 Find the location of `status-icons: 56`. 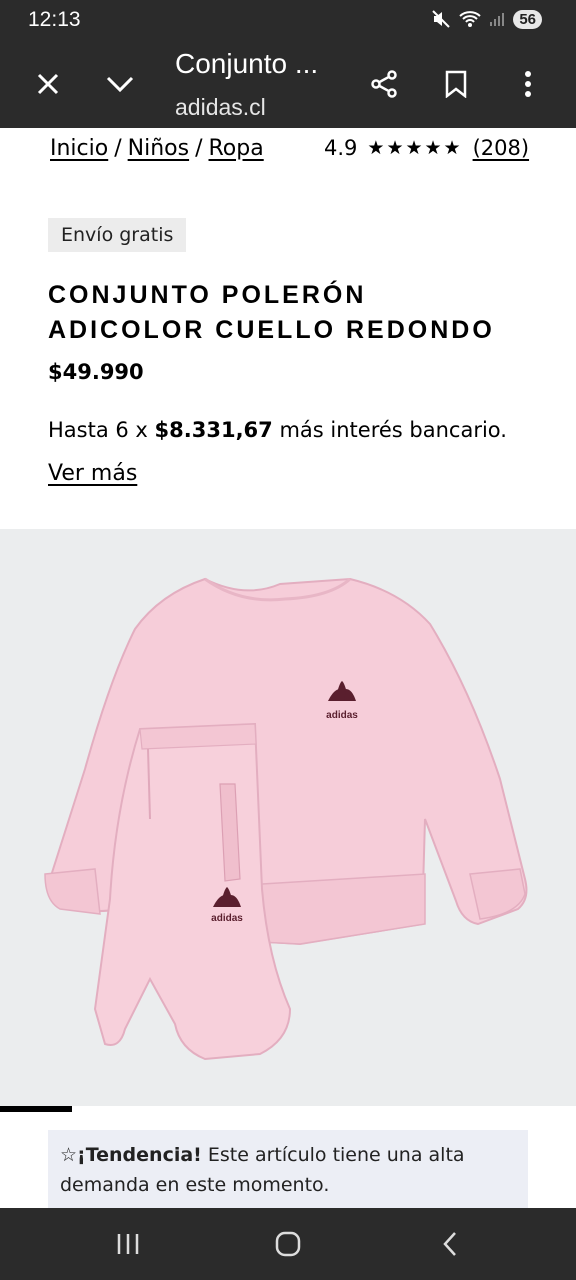

status-icons: 56 is located at coordinates (486, 19).